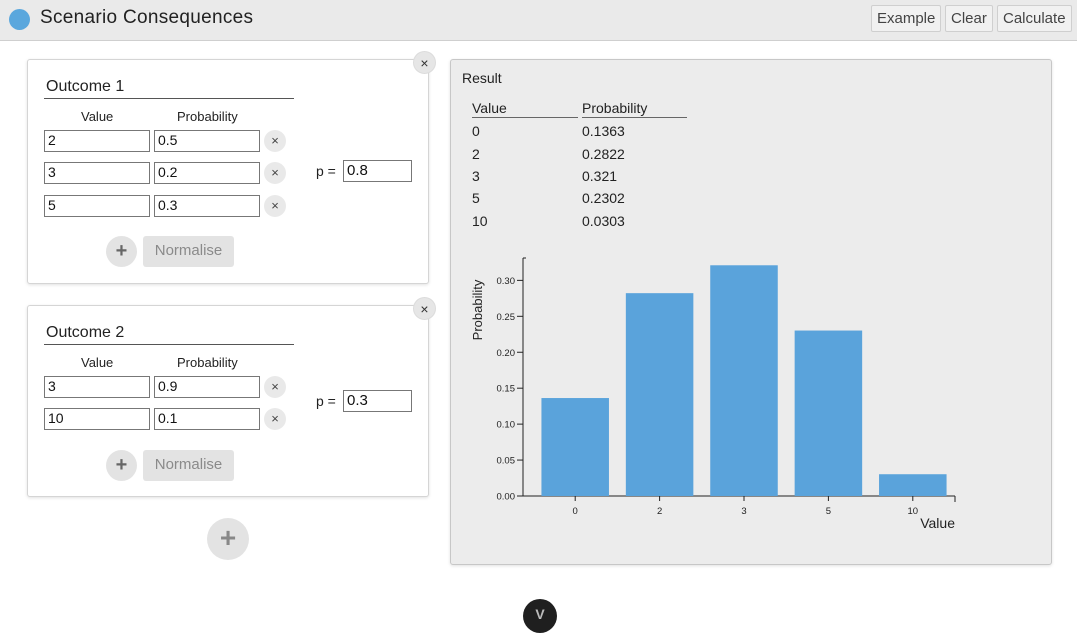 The image size is (1077, 633). What do you see at coordinates (169, 334) in the screenshot?
I see `outcome-name-field: Outcome 2` at bounding box center [169, 334].